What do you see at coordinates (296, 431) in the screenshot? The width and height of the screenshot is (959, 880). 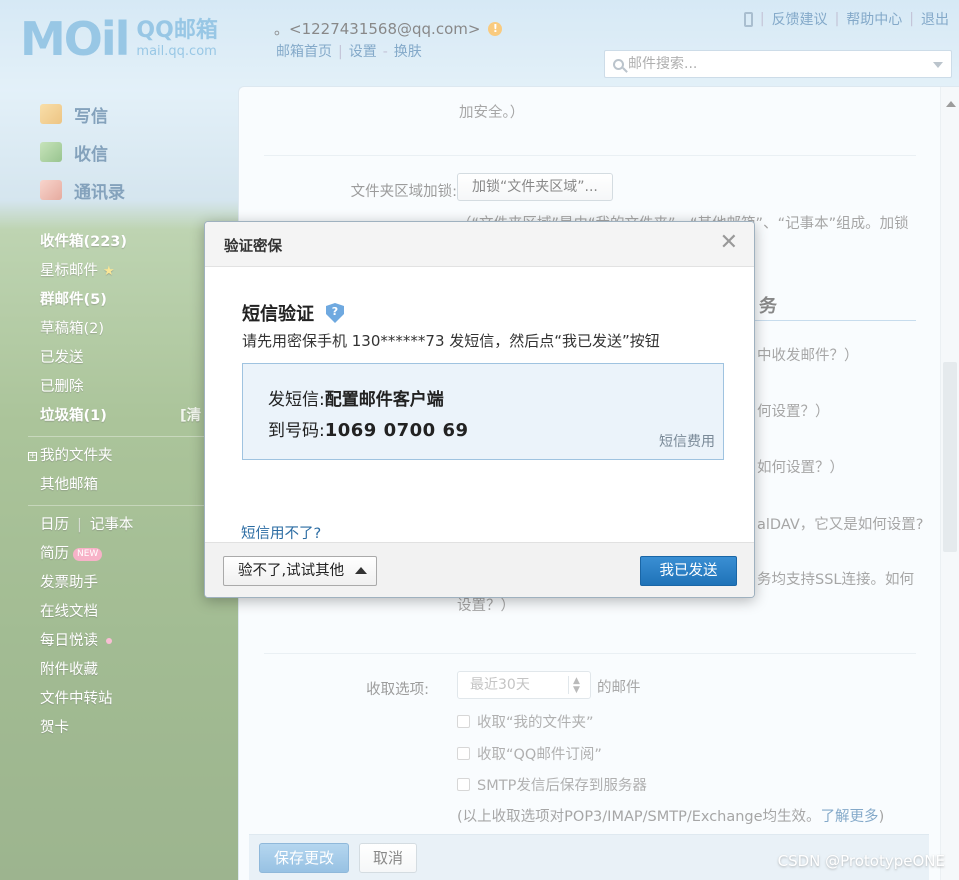 I see `sms-to-label: 到号码:` at bounding box center [296, 431].